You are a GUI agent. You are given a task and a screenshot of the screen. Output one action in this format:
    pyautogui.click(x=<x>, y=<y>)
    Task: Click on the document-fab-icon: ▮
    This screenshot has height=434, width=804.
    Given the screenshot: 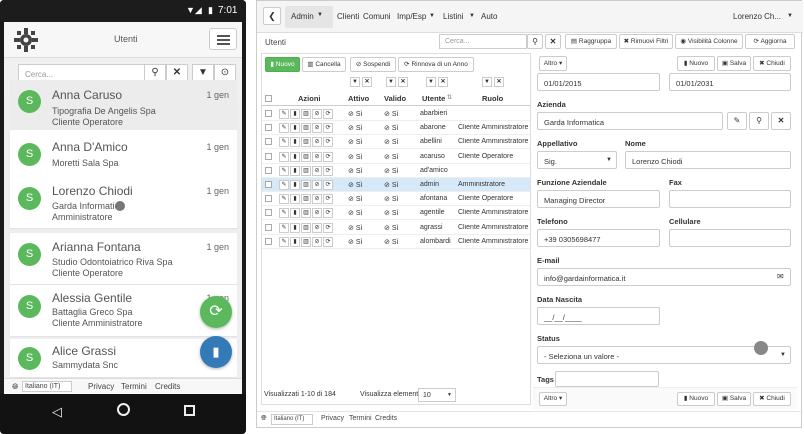 What is the action you would take?
    pyautogui.click(x=216, y=352)
    